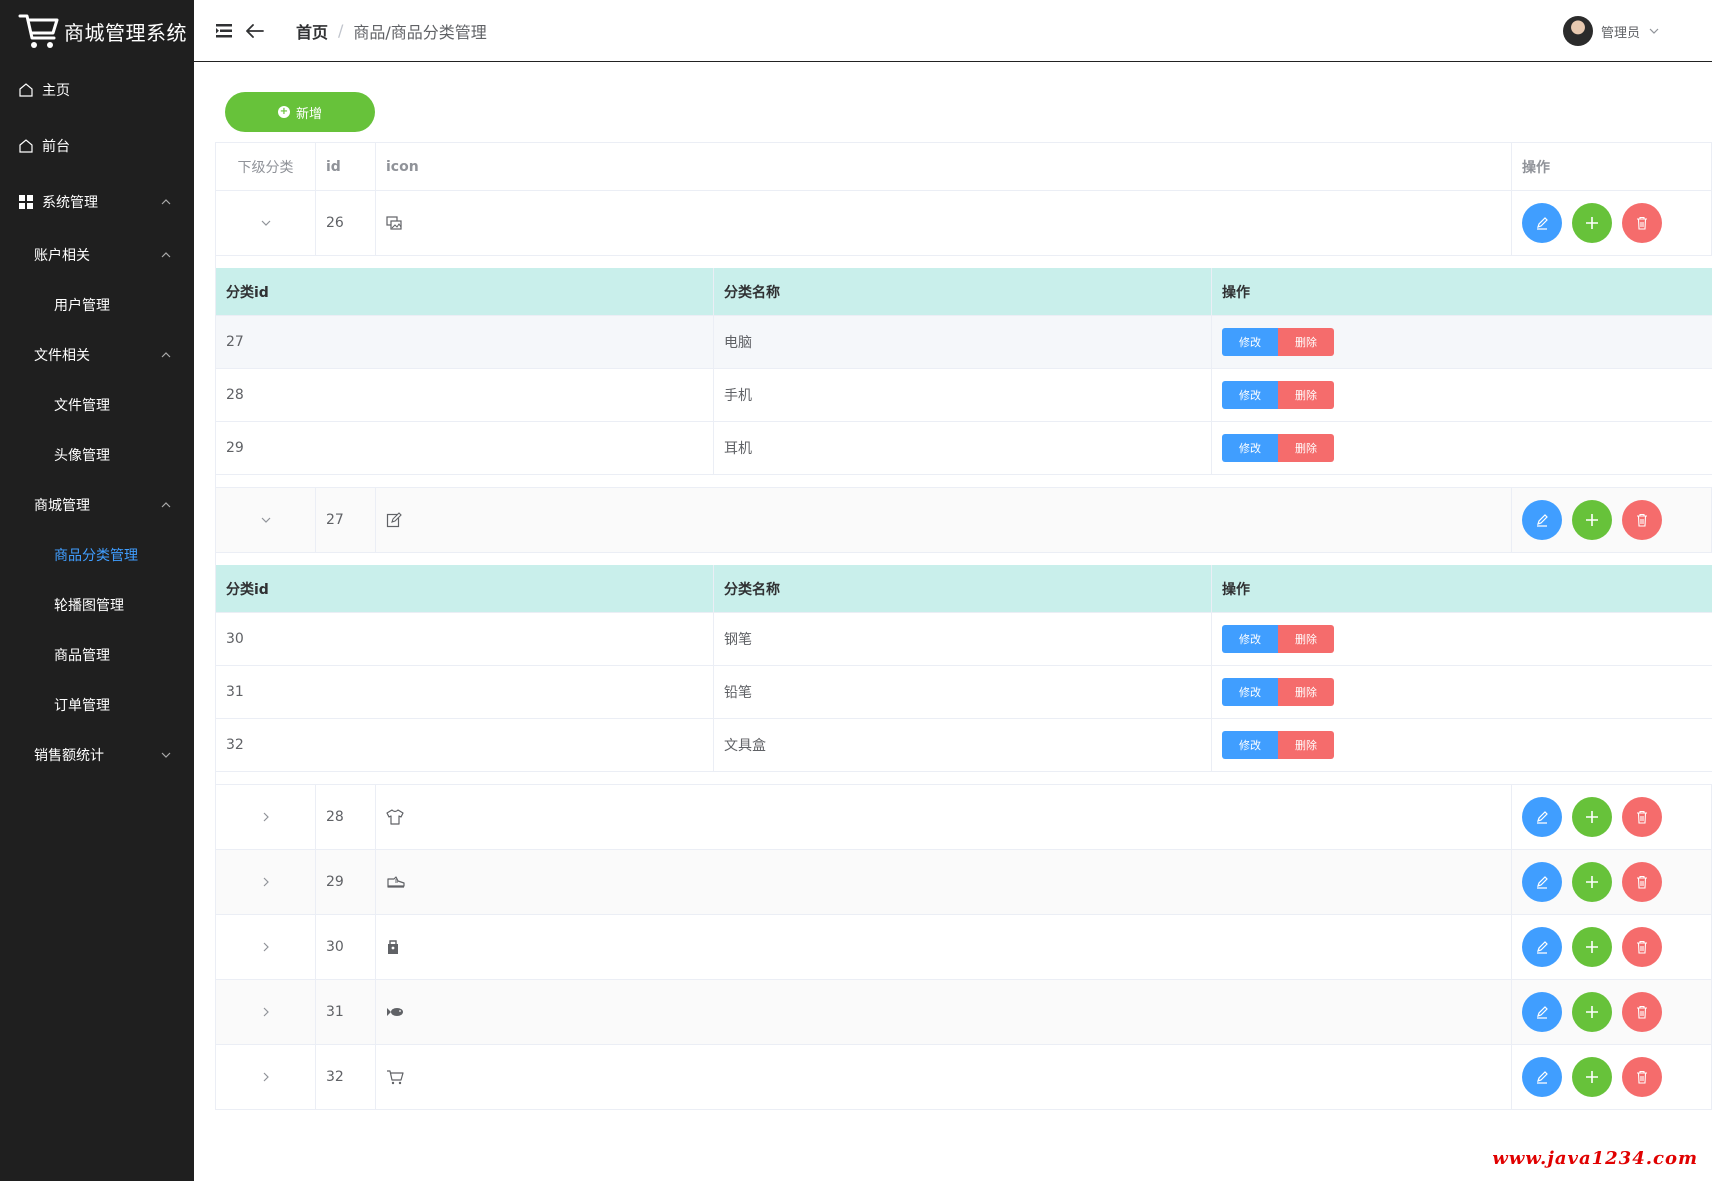 This screenshot has width=1712, height=1181. What do you see at coordinates (312, 31) in the screenshot?
I see `breadcrumb-home: 首页` at bounding box center [312, 31].